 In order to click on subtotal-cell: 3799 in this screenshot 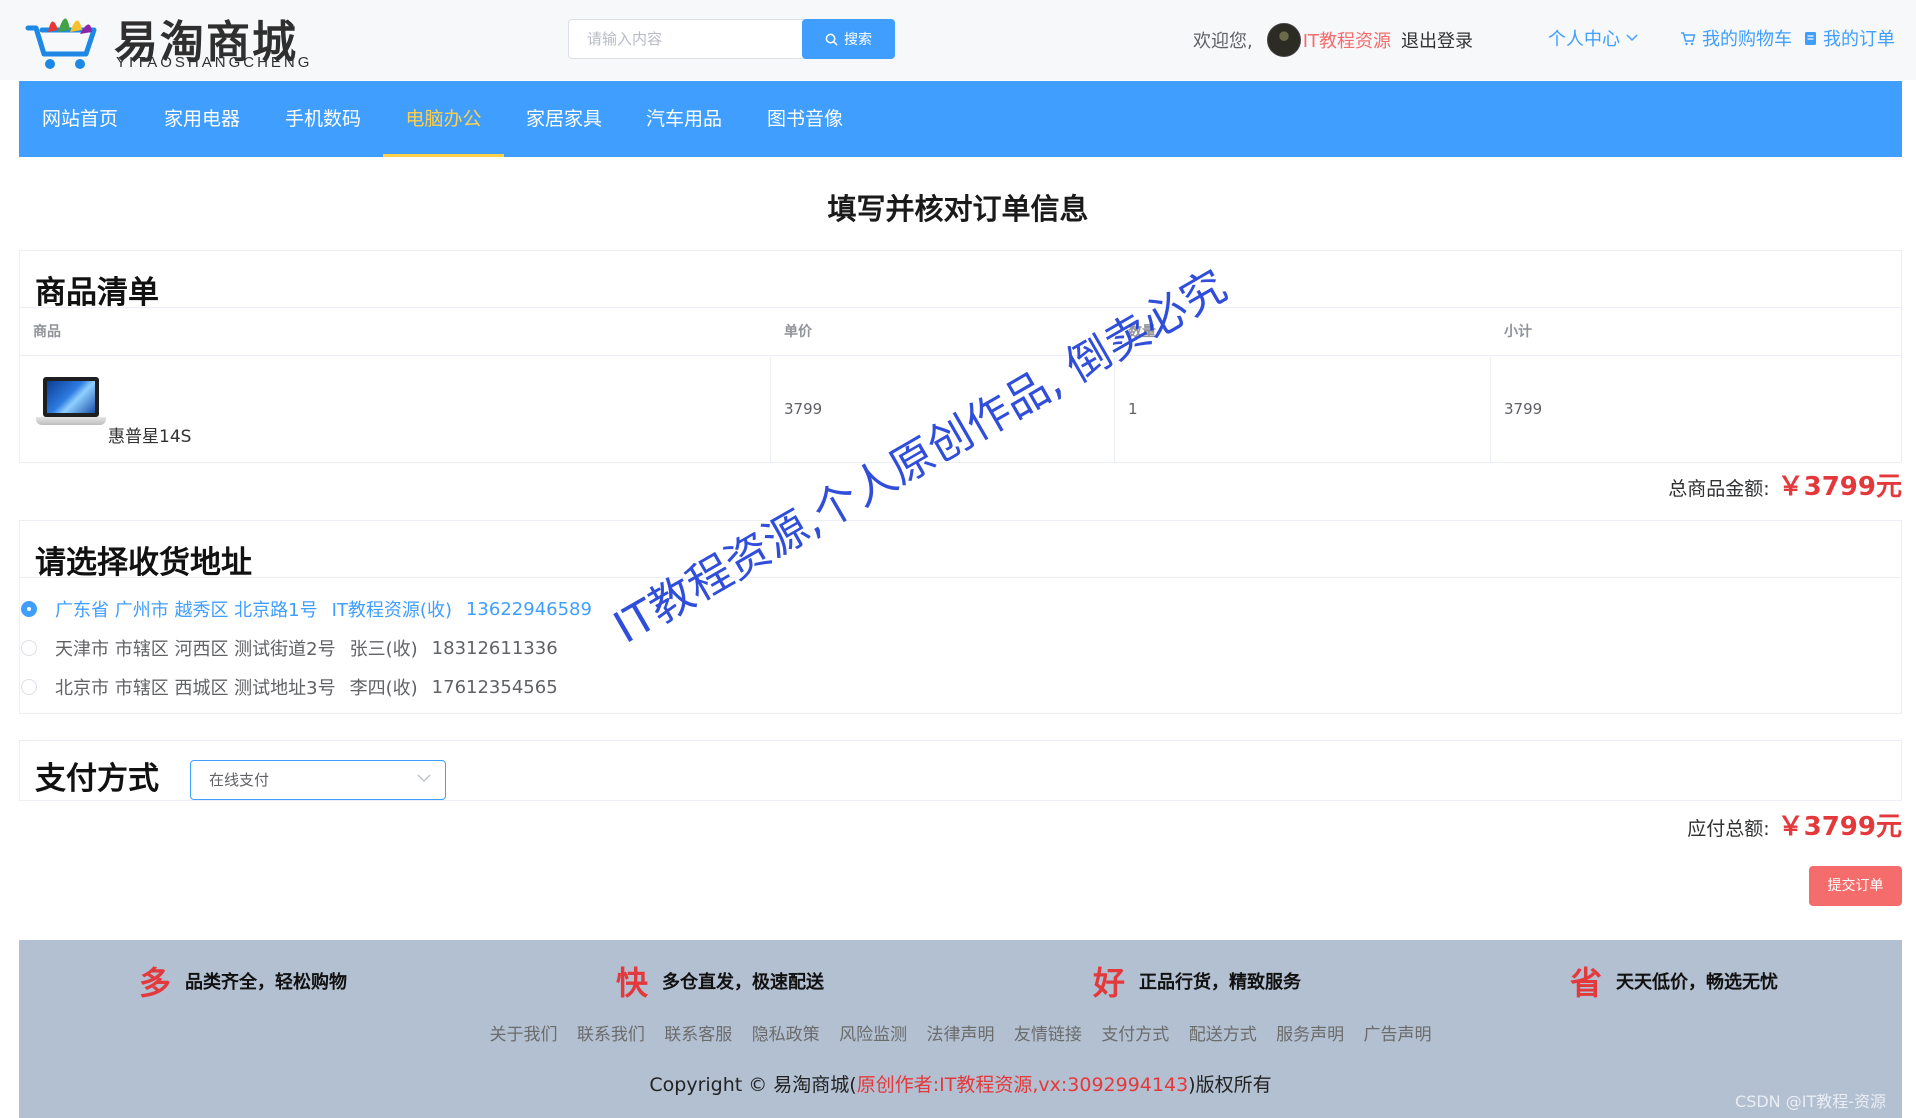, I will do `click(1523, 409)`.